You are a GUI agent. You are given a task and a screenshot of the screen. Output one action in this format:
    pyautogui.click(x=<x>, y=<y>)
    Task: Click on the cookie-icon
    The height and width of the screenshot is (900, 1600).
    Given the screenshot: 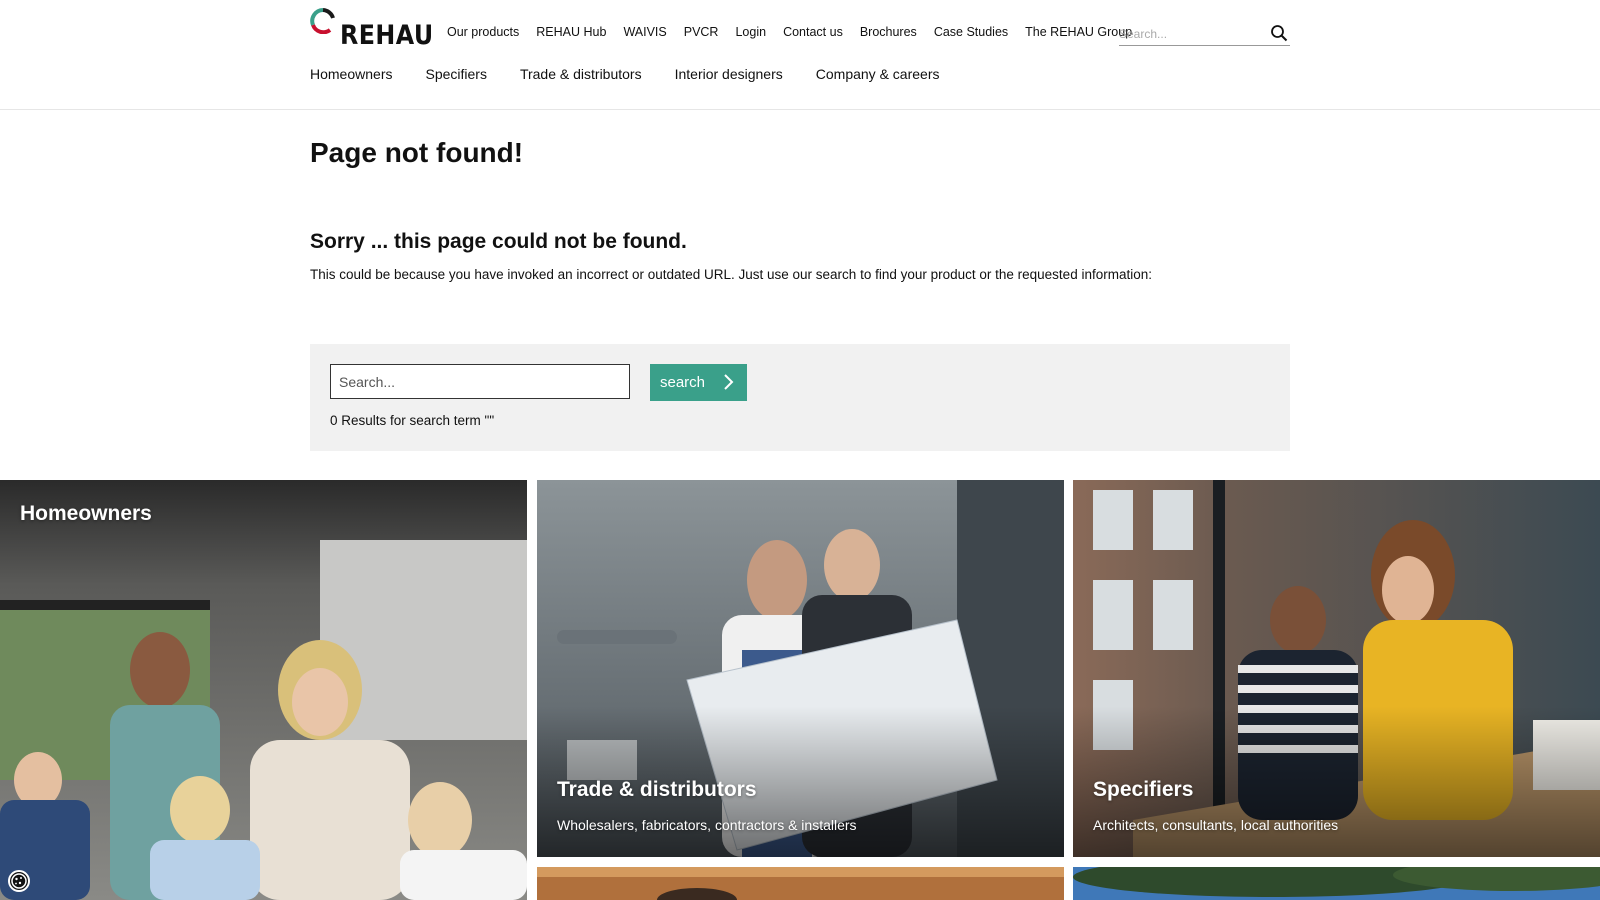 What is the action you would take?
    pyautogui.click(x=19, y=881)
    